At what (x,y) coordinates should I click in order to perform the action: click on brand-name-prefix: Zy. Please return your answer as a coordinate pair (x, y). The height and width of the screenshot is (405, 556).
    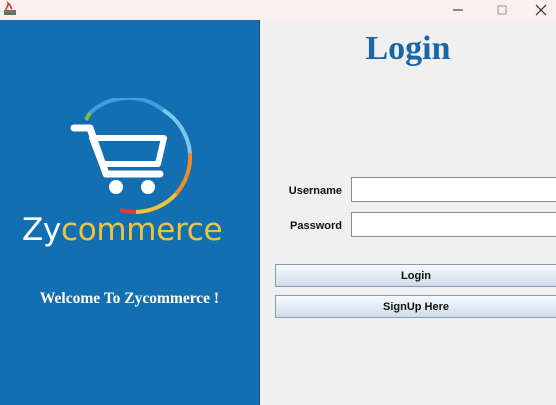
    Looking at the image, I should click on (41, 230).